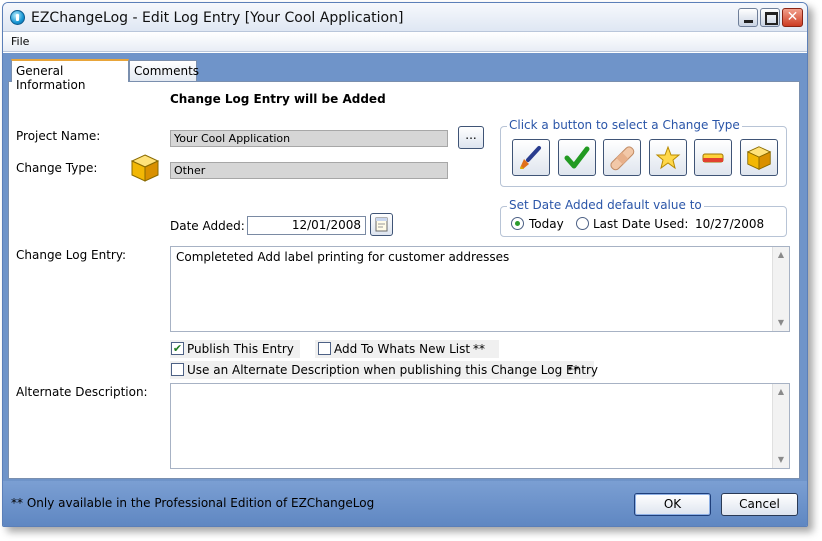 The width and height of the screenshot is (822, 541). What do you see at coordinates (770, 17) in the screenshot?
I see `maximize-button` at bounding box center [770, 17].